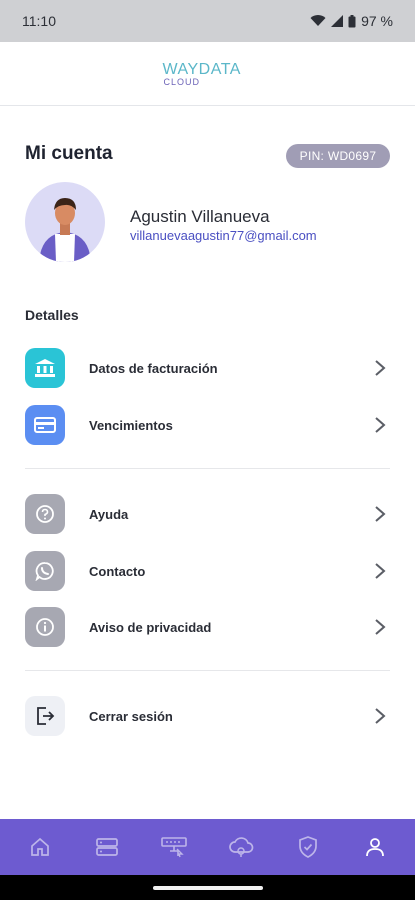 This screenshot has height=900, width=415. Describe the element at coordinates (207, 514) in the screenshot. I see `menu-item-help: Ayuda` at that location.